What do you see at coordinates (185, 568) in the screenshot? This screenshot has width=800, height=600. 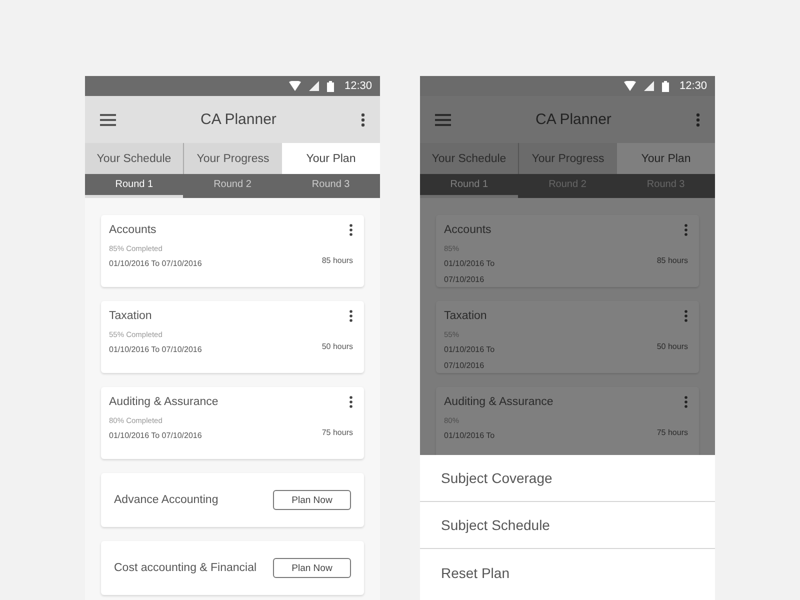 I see `subject-name: Cost accounting & Financial` at bounding box center [185, 568].